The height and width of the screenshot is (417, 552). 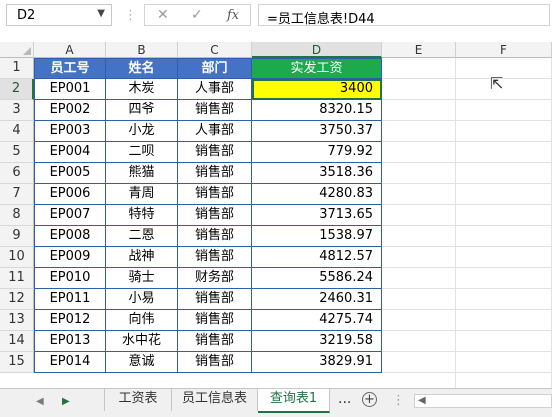 What do you see at coordinates (130, 15) in the screenshot?
I see `drag-handle-icon: ⋮` at bounding box center [130, 15].